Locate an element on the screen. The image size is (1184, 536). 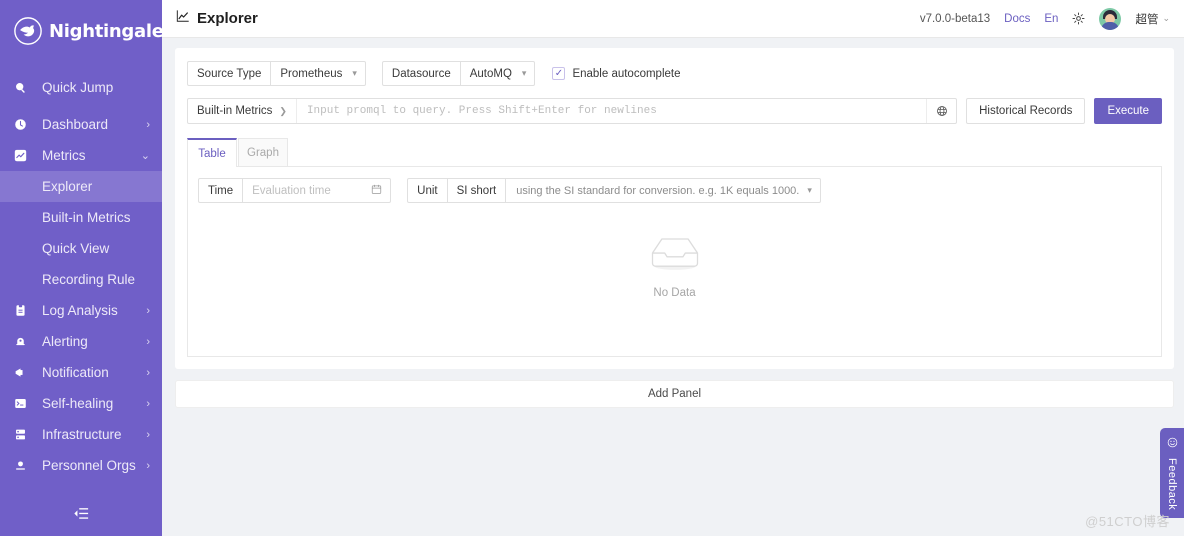
tab-table: Table is located at coordinates (212, 152).